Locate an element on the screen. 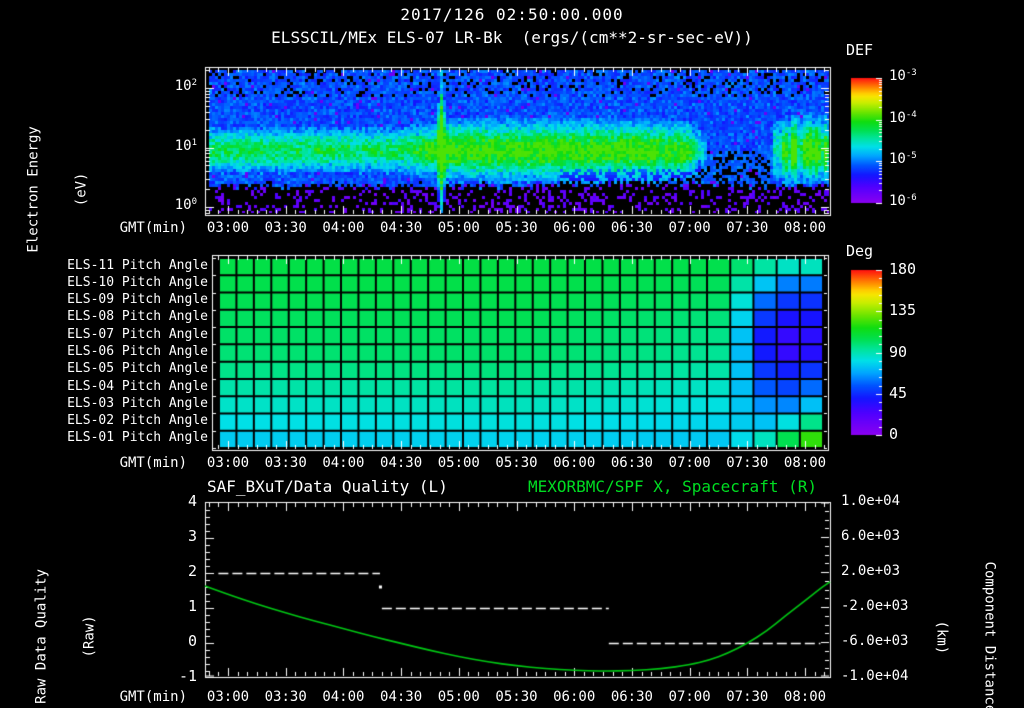 The height and width of the screenshot is (708, 1024). time-tick-pitch-06:30: 06:30 is located at coordinates (631, 463).